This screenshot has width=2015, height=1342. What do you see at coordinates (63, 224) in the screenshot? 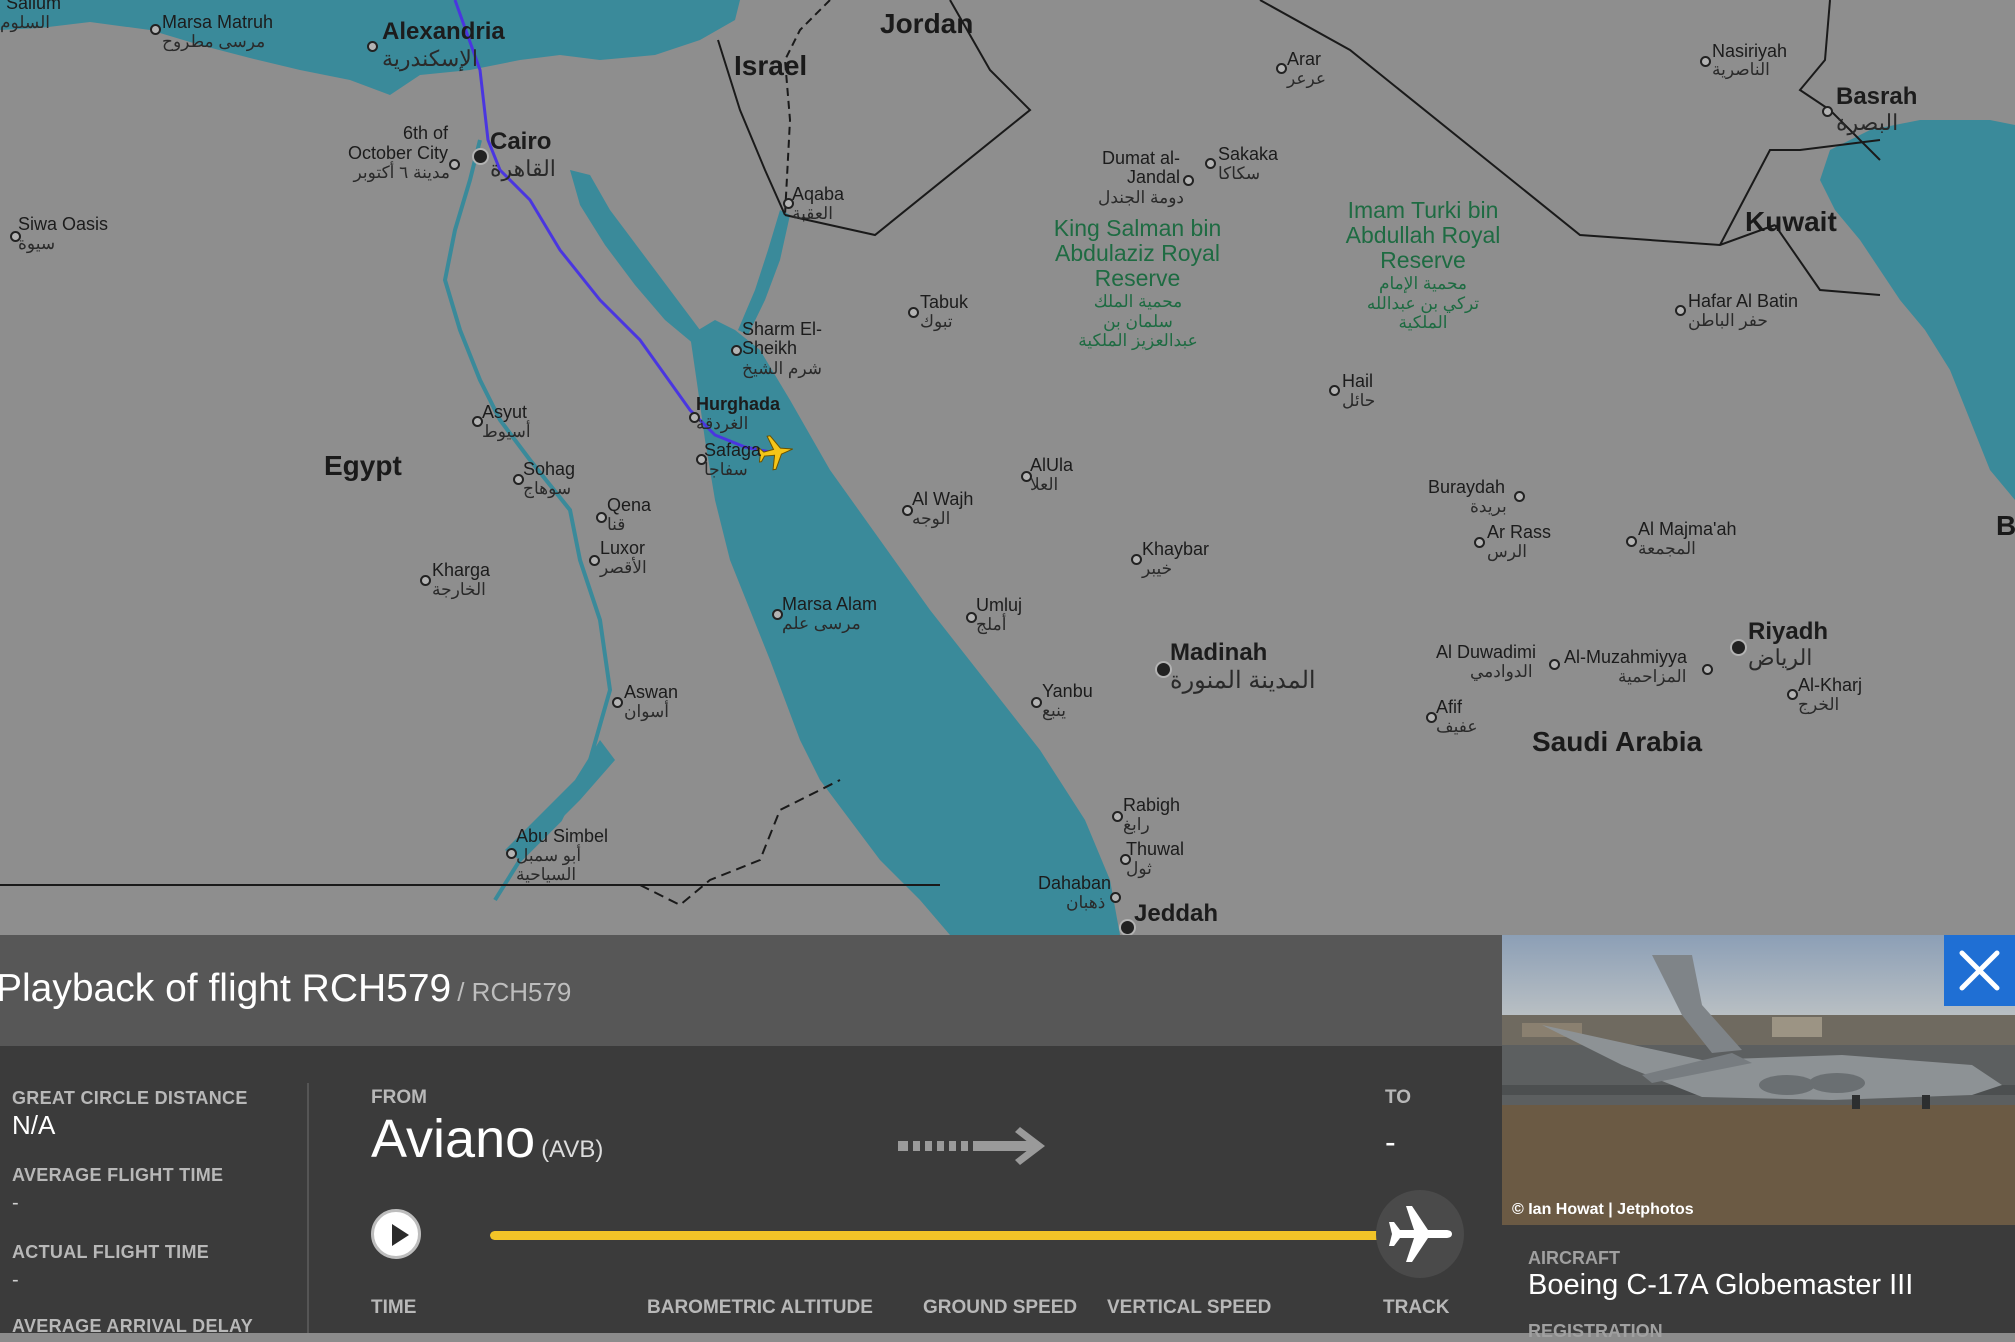
I see `city-label: Siwa Oasis` at bounding box center [63, 224].